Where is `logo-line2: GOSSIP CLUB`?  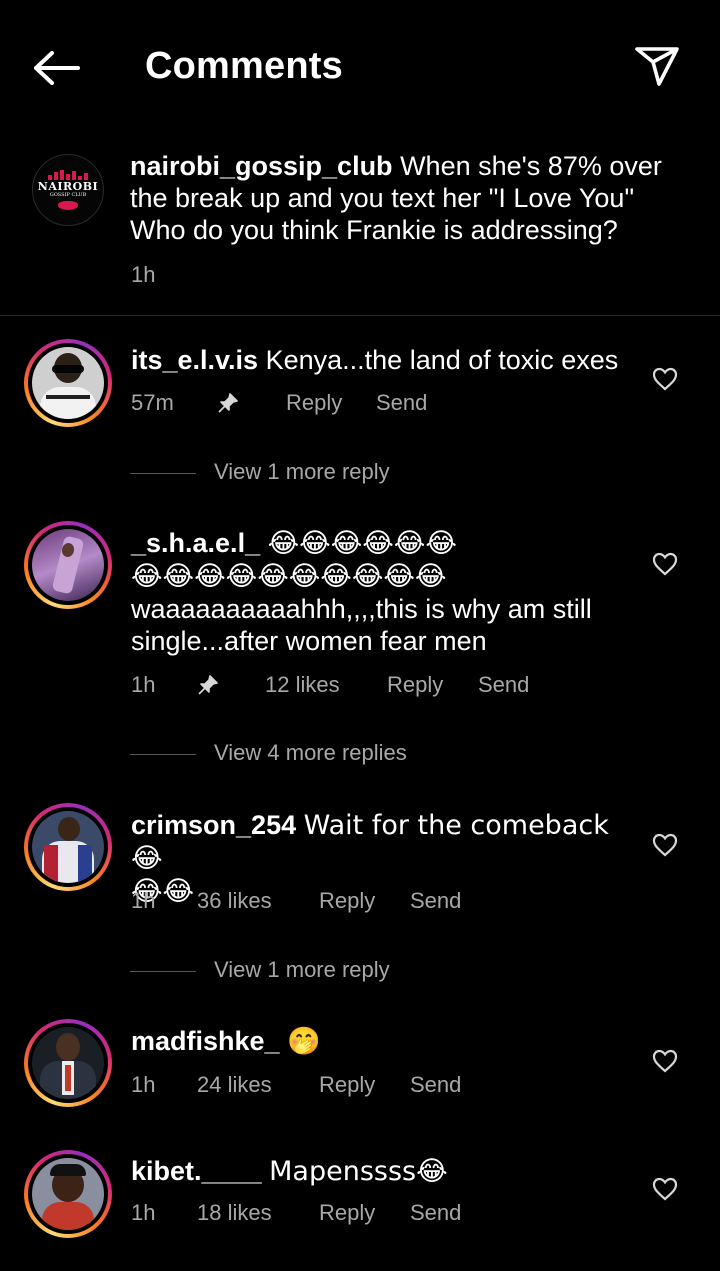 logo-line2: GOSSIP CLUB is located at coordinates (68, 195).